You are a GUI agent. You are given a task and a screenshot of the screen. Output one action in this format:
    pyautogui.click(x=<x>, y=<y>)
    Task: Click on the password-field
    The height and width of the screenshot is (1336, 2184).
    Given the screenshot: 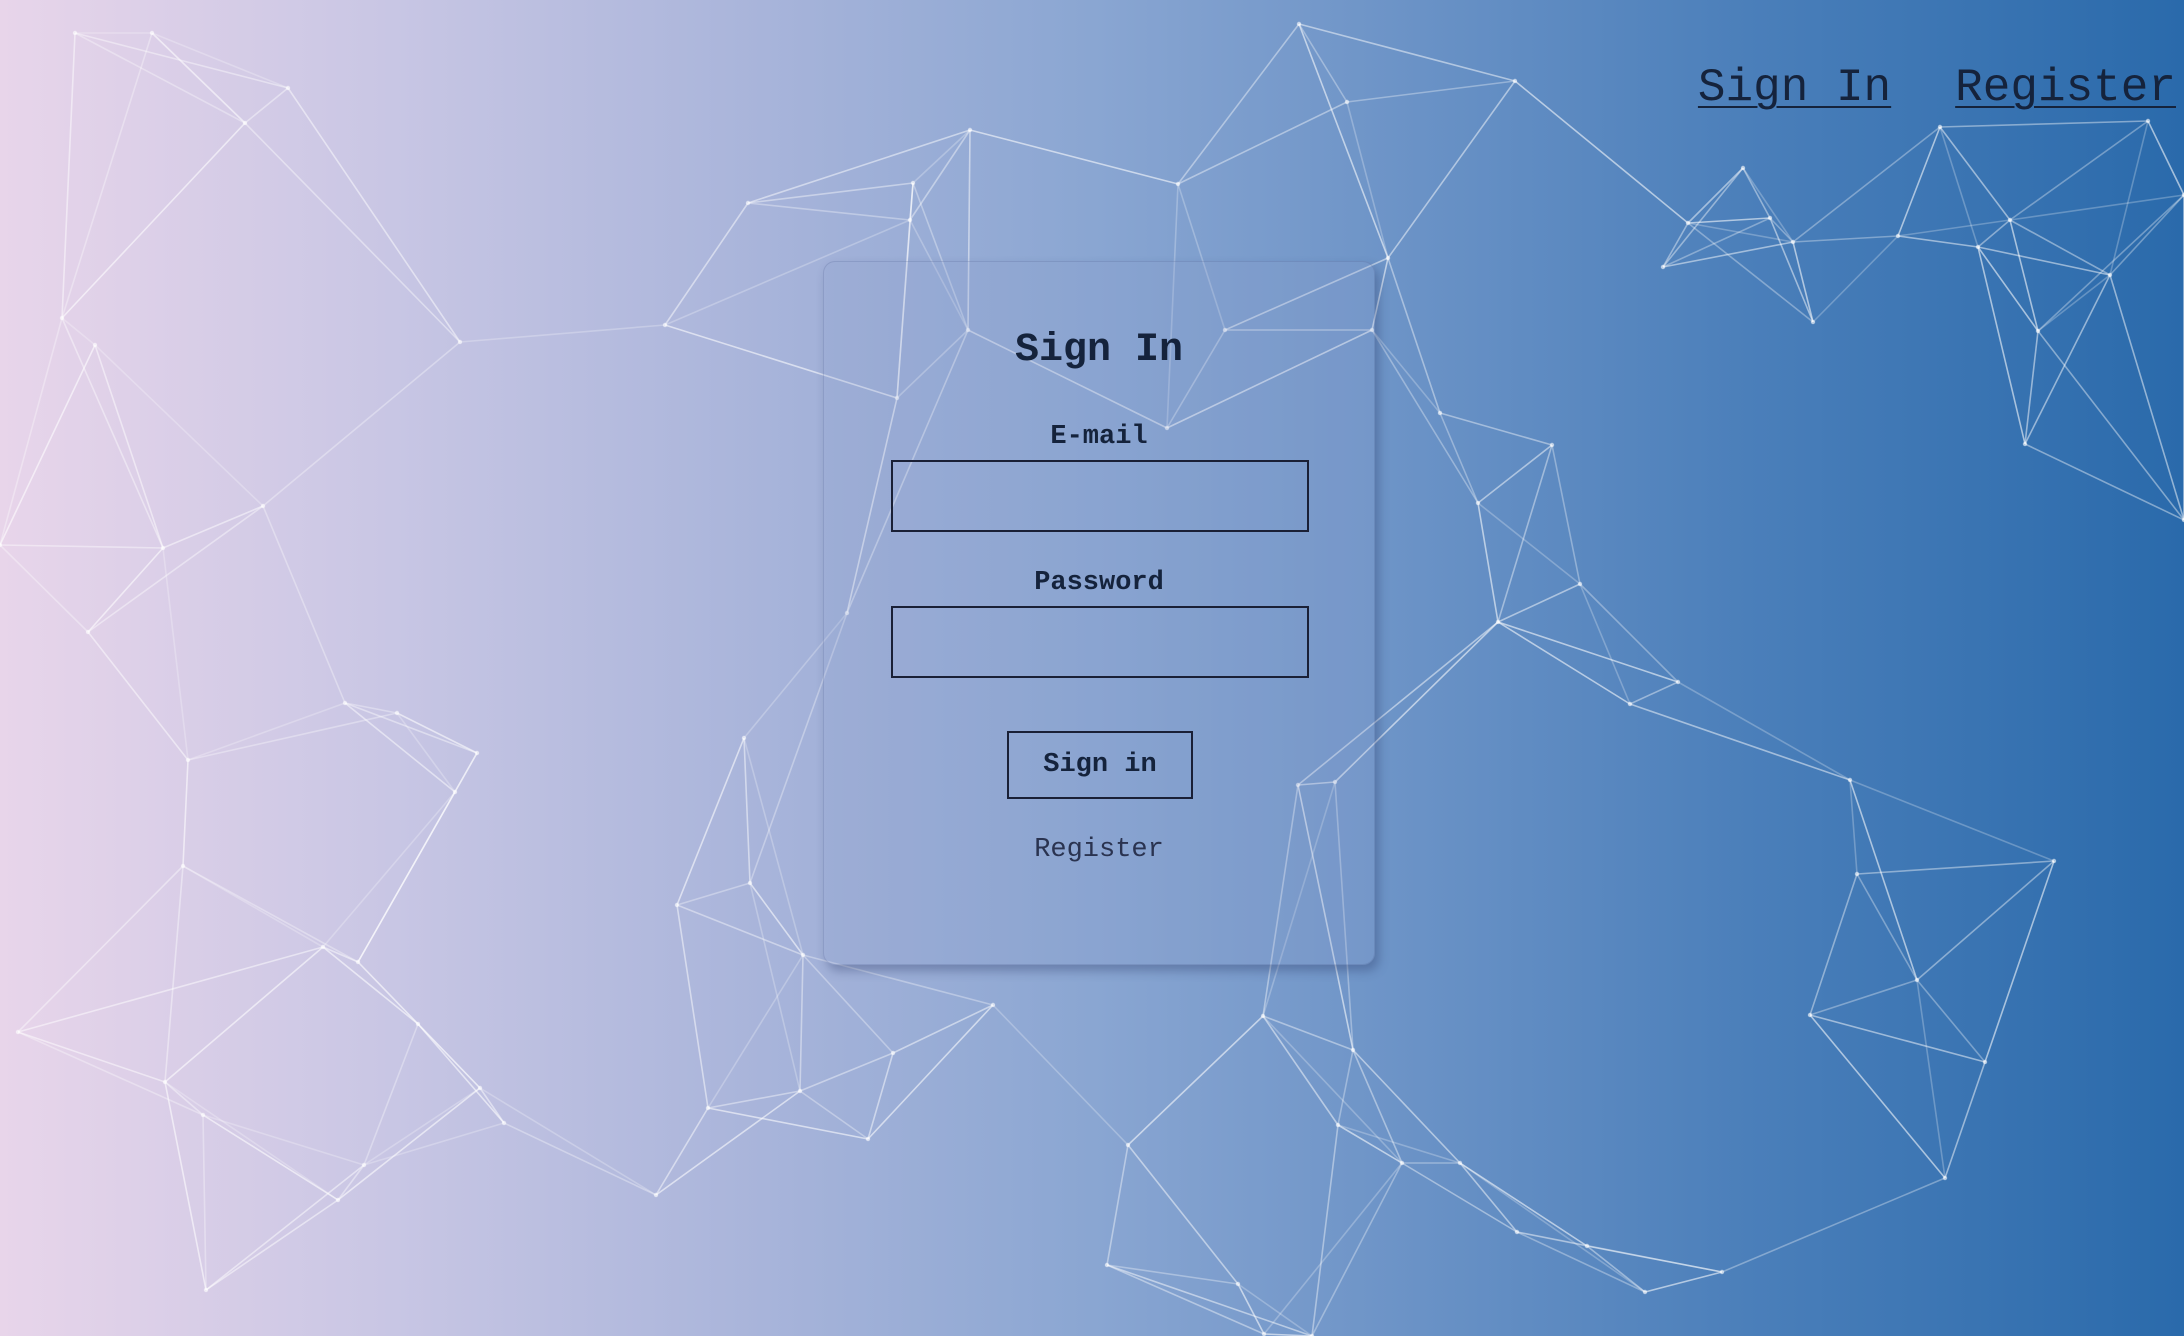 What is the action you would take?
    pyautogui.click(x=1100, y=642)
    